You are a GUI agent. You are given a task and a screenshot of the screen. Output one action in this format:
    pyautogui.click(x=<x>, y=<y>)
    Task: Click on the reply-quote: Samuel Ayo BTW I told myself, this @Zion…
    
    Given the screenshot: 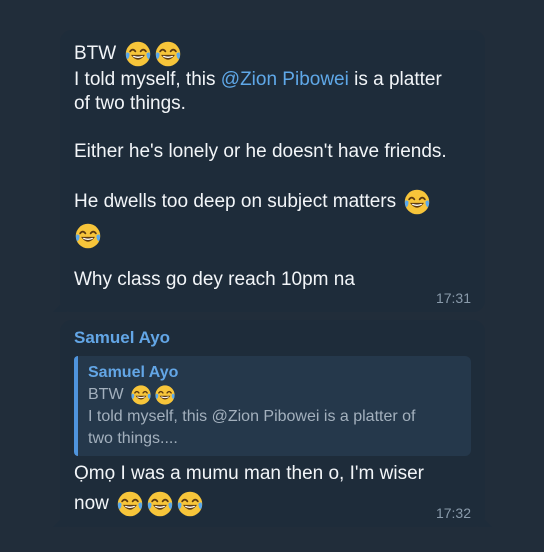 What is the action you would take?
    pyautogui.click(x=272, y=406)
    